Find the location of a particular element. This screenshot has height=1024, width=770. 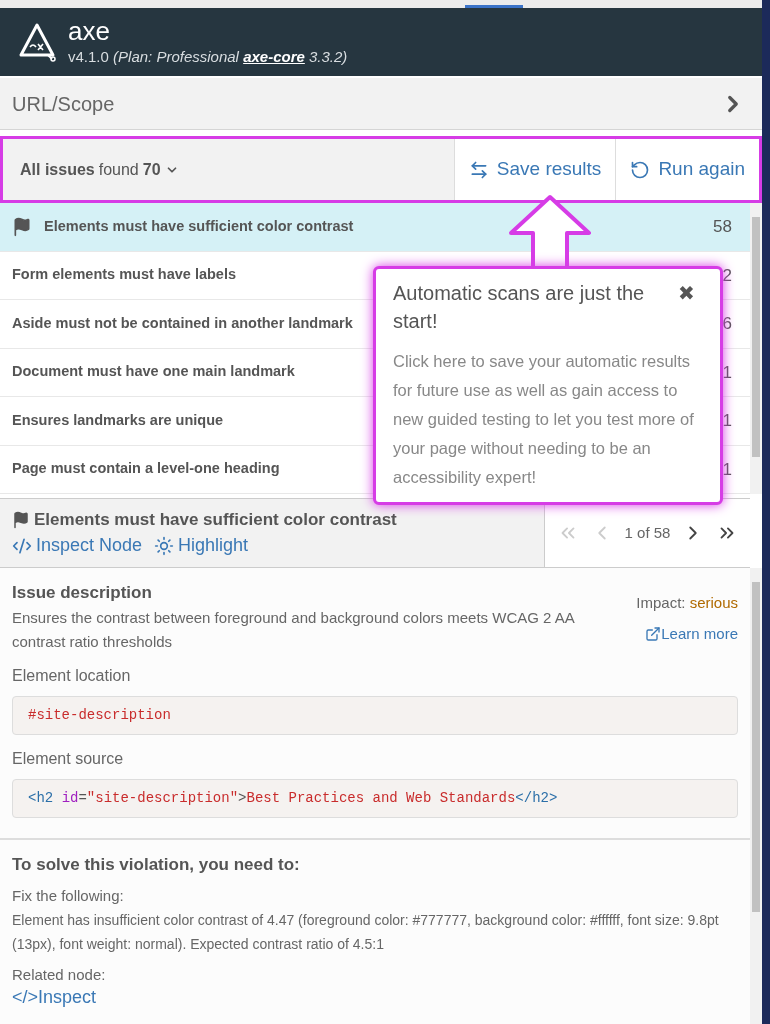

section-heading: Issue description is located at coordinates (82, 593).